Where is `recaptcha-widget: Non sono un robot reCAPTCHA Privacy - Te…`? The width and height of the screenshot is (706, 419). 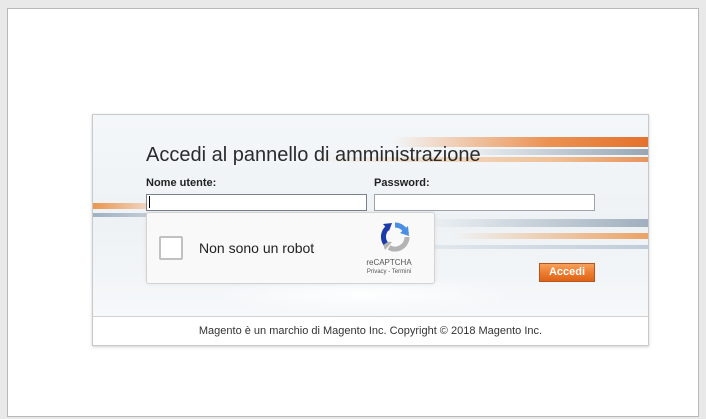 recaptcha-widget: Non sono un robot reCAPTCHA Privacy - Te… is located at coordinates (290, 248).